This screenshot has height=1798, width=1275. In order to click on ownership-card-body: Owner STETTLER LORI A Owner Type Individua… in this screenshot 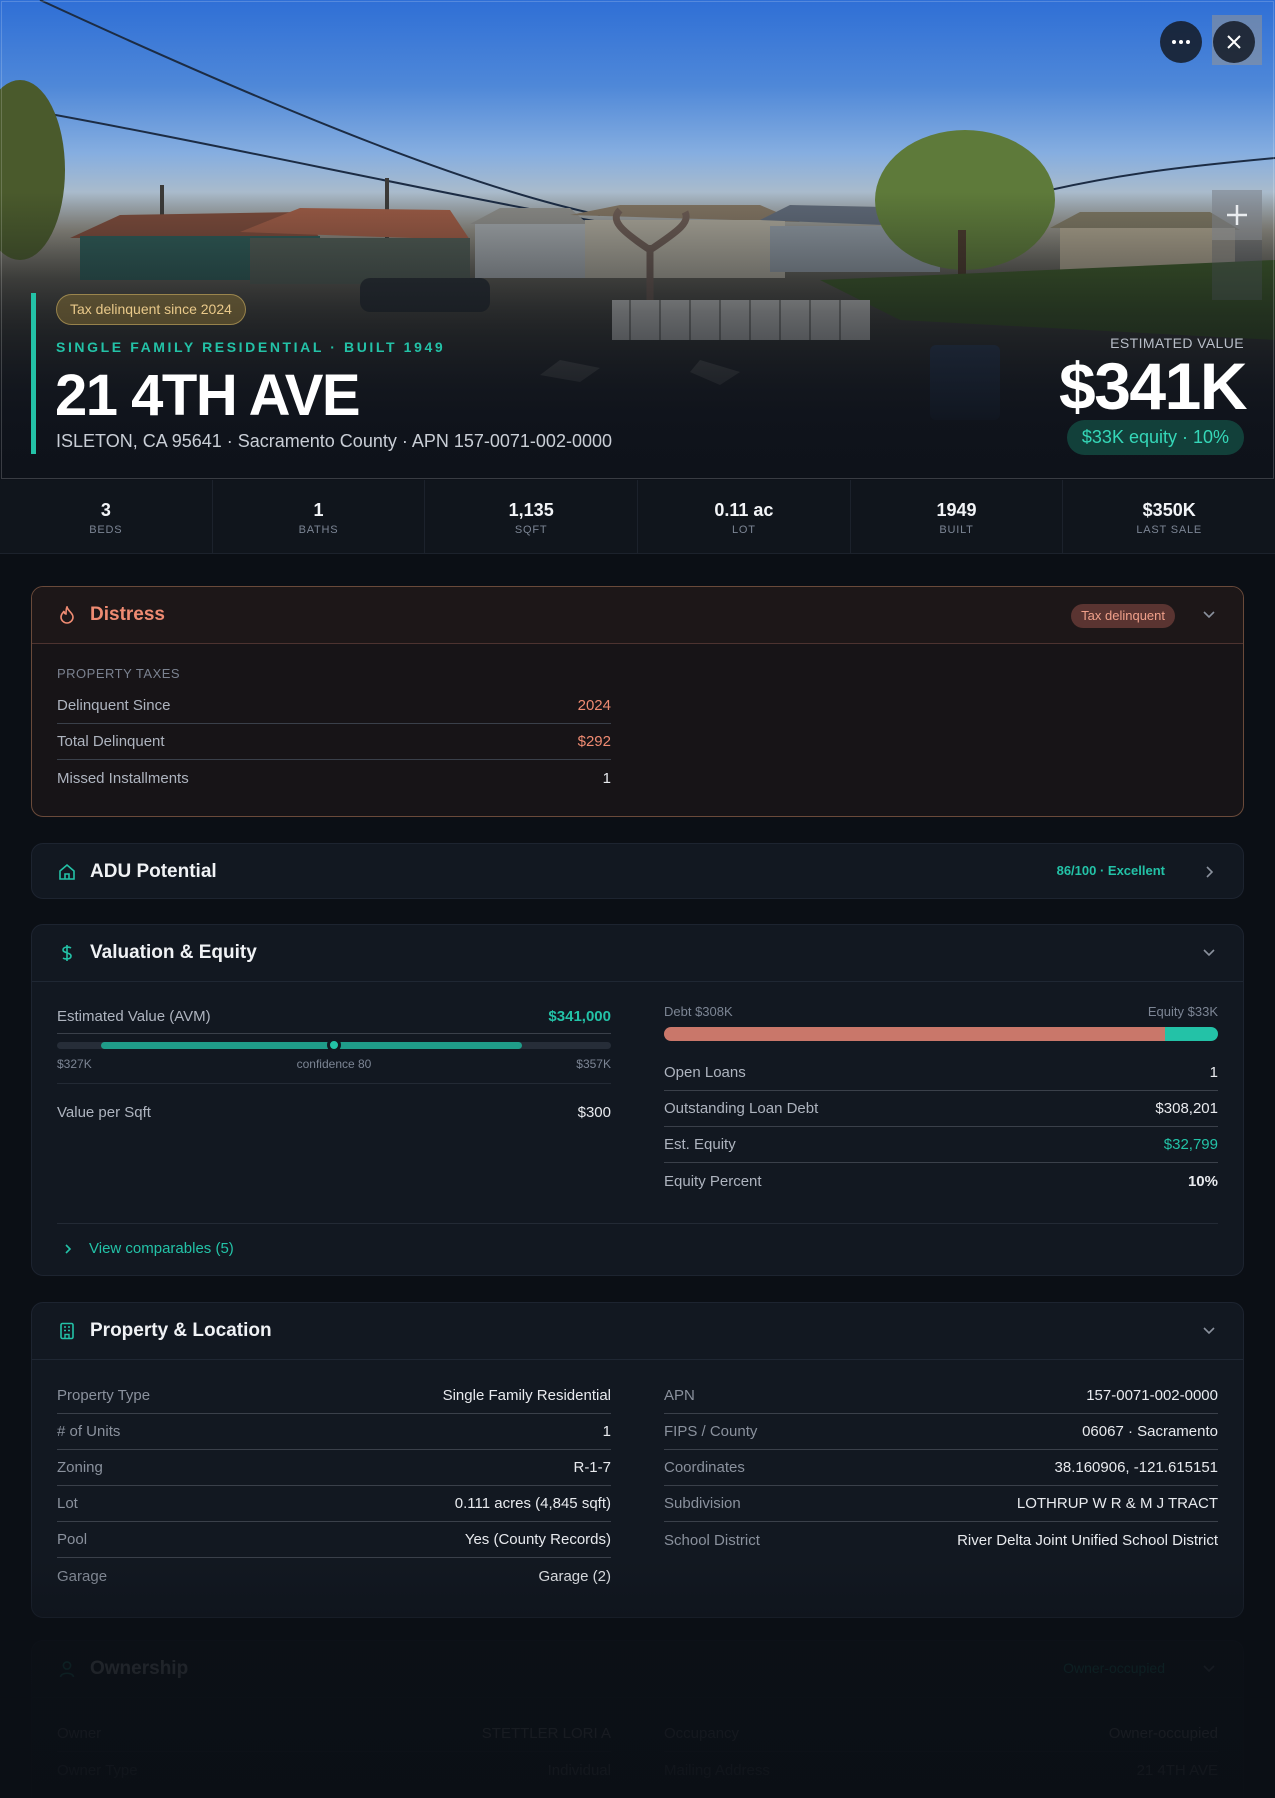, I will do `click(637, 1742)`.